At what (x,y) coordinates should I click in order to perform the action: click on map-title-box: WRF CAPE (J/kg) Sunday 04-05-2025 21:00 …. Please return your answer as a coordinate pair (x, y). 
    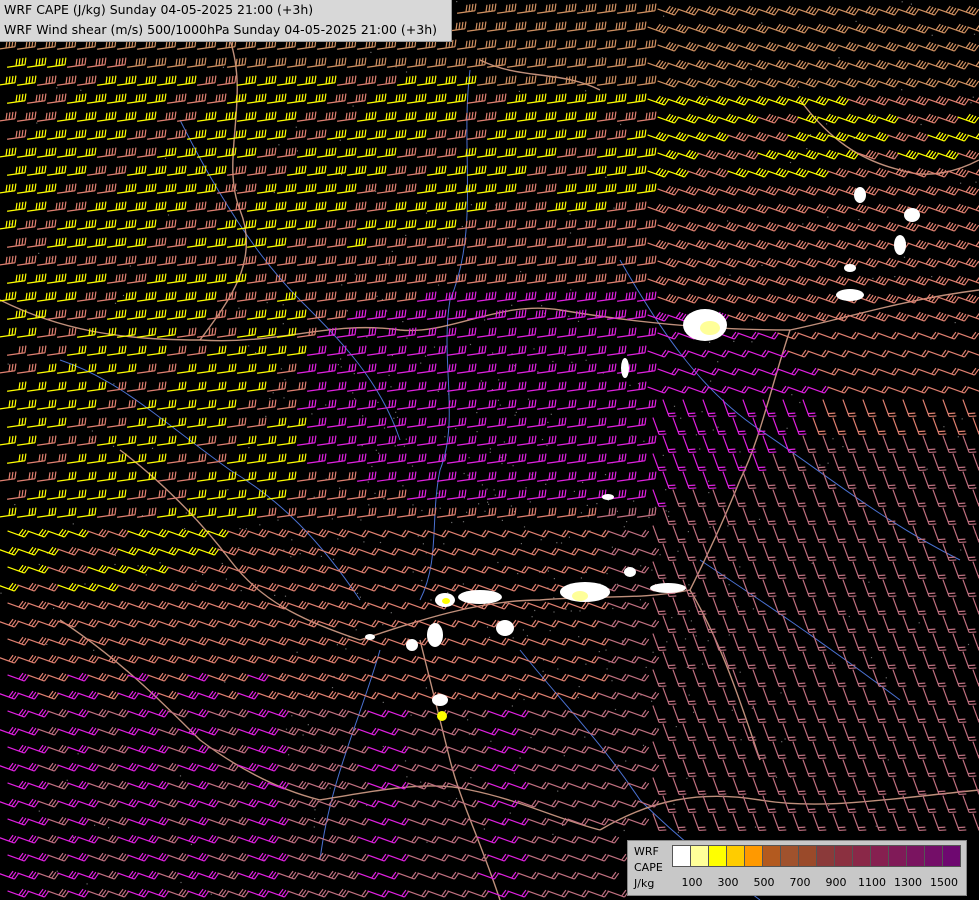
    Looking at the image, I should click on (226, 21).